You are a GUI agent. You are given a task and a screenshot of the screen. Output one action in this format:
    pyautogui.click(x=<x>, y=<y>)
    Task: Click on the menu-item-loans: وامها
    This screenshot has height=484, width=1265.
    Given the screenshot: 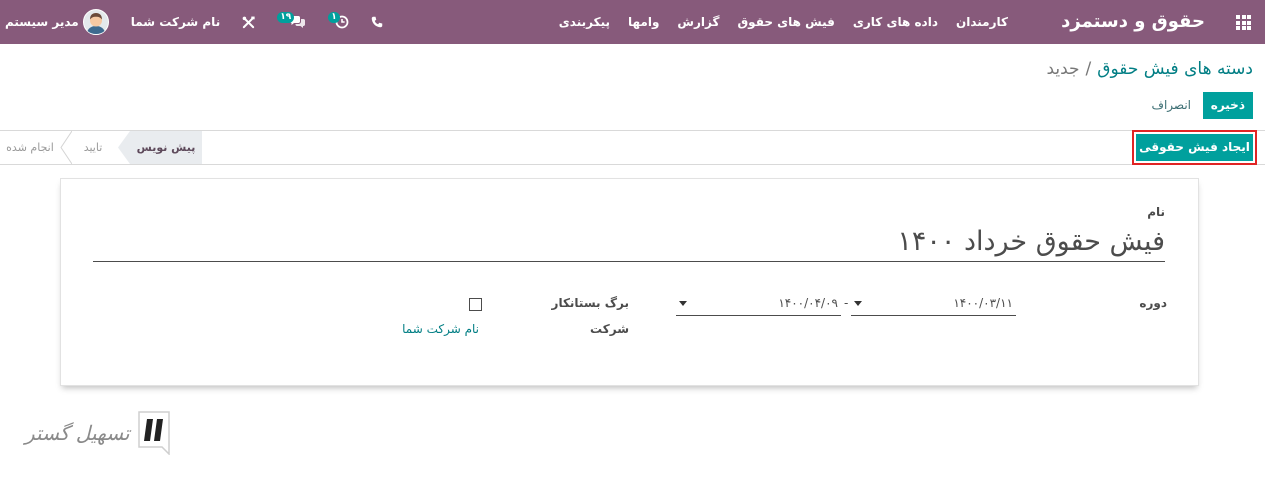 What is the action you would take?
    pyautogui.click(x=643, y=22)
    